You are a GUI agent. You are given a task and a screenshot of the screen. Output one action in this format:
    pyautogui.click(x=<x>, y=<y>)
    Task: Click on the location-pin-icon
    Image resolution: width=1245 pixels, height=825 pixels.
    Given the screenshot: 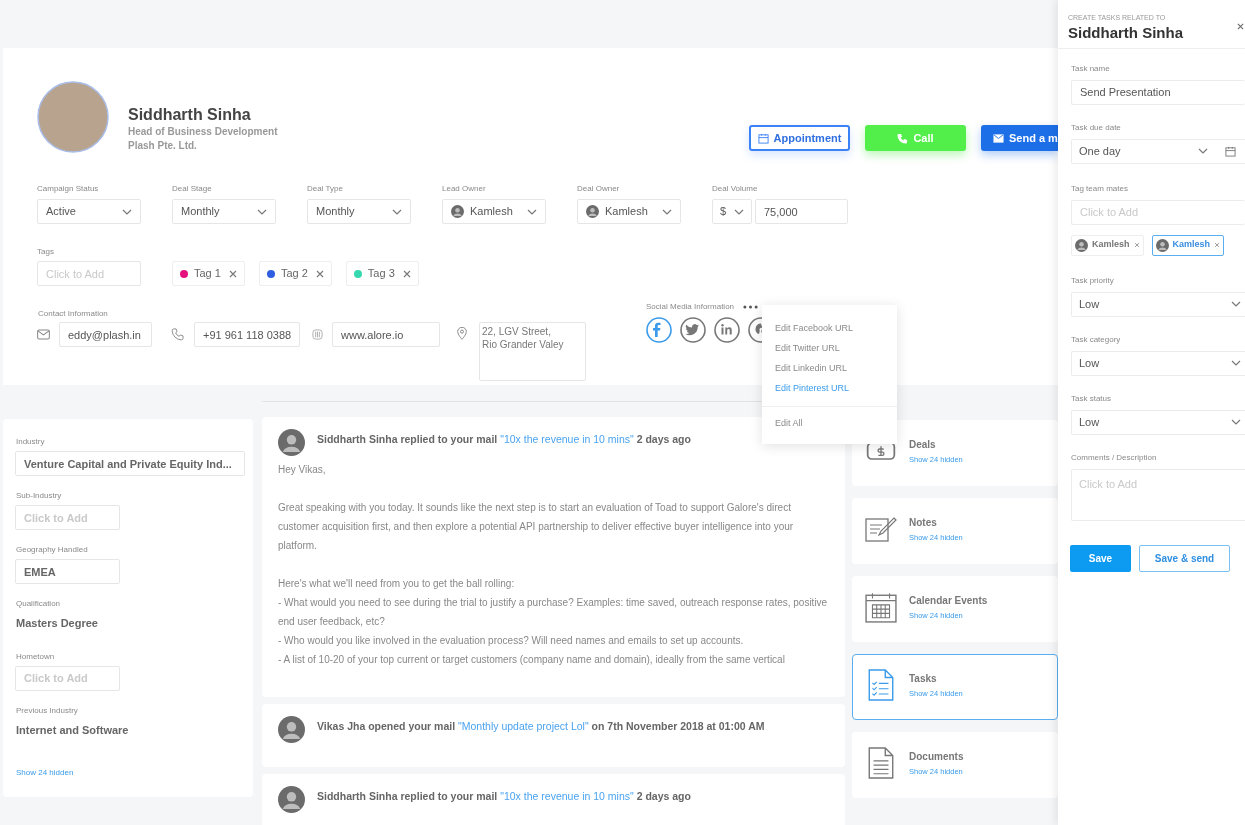 What is the action you would take?
    pyautogui.click(x=462, y=333)
    